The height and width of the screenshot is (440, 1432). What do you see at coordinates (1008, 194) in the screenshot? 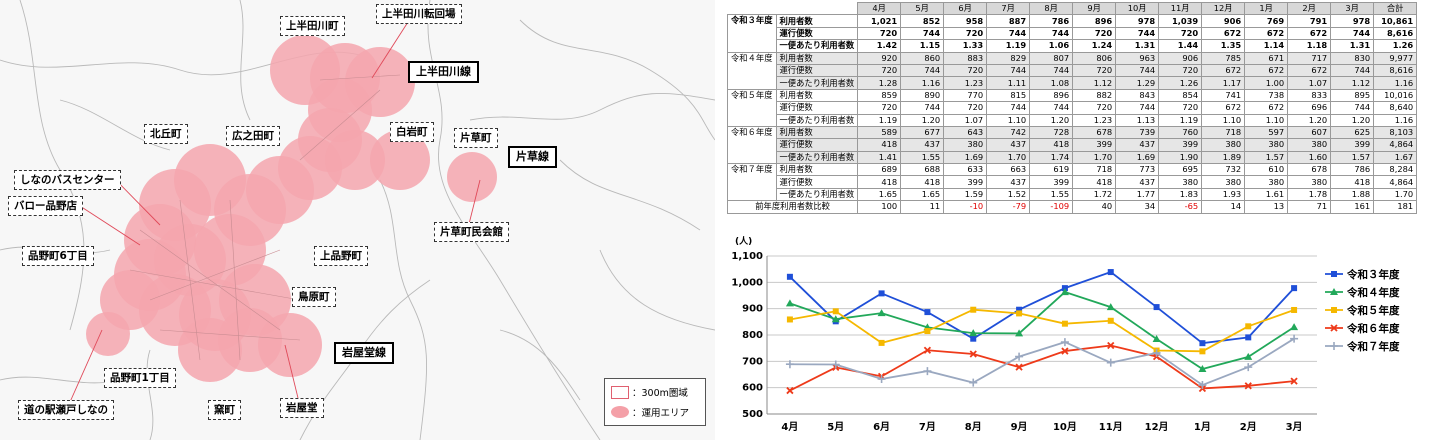
I see `table-cell: 1.52` at bounding box center [1008, 194].